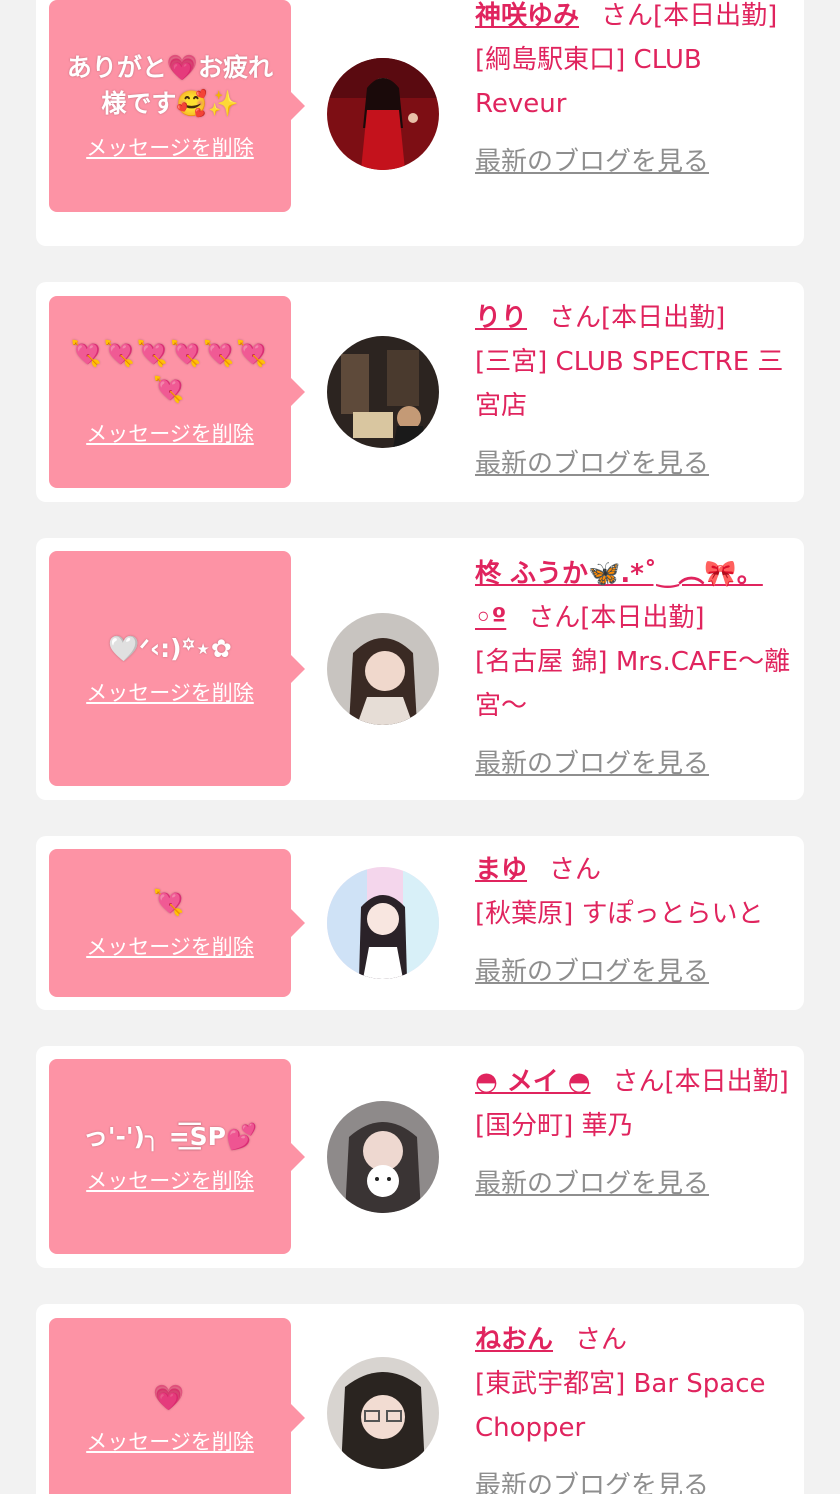 The width and height of the screenshot is (840, 1494). I want to click on cast-info: ◓ メイ ◓ さん[本日出勤] [国分町] 華乃 最新のブログを見る, so click(634, 1133).